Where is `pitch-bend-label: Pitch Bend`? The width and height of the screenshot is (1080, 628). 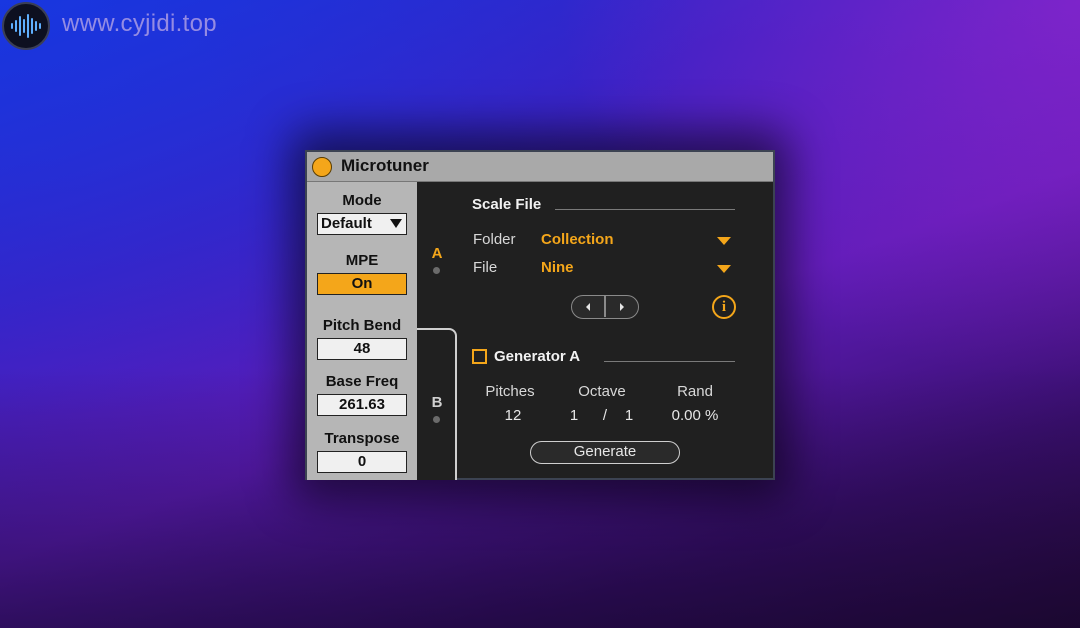 pitch-bend-label: Pitch Bend is located at coordinates (362, 325).